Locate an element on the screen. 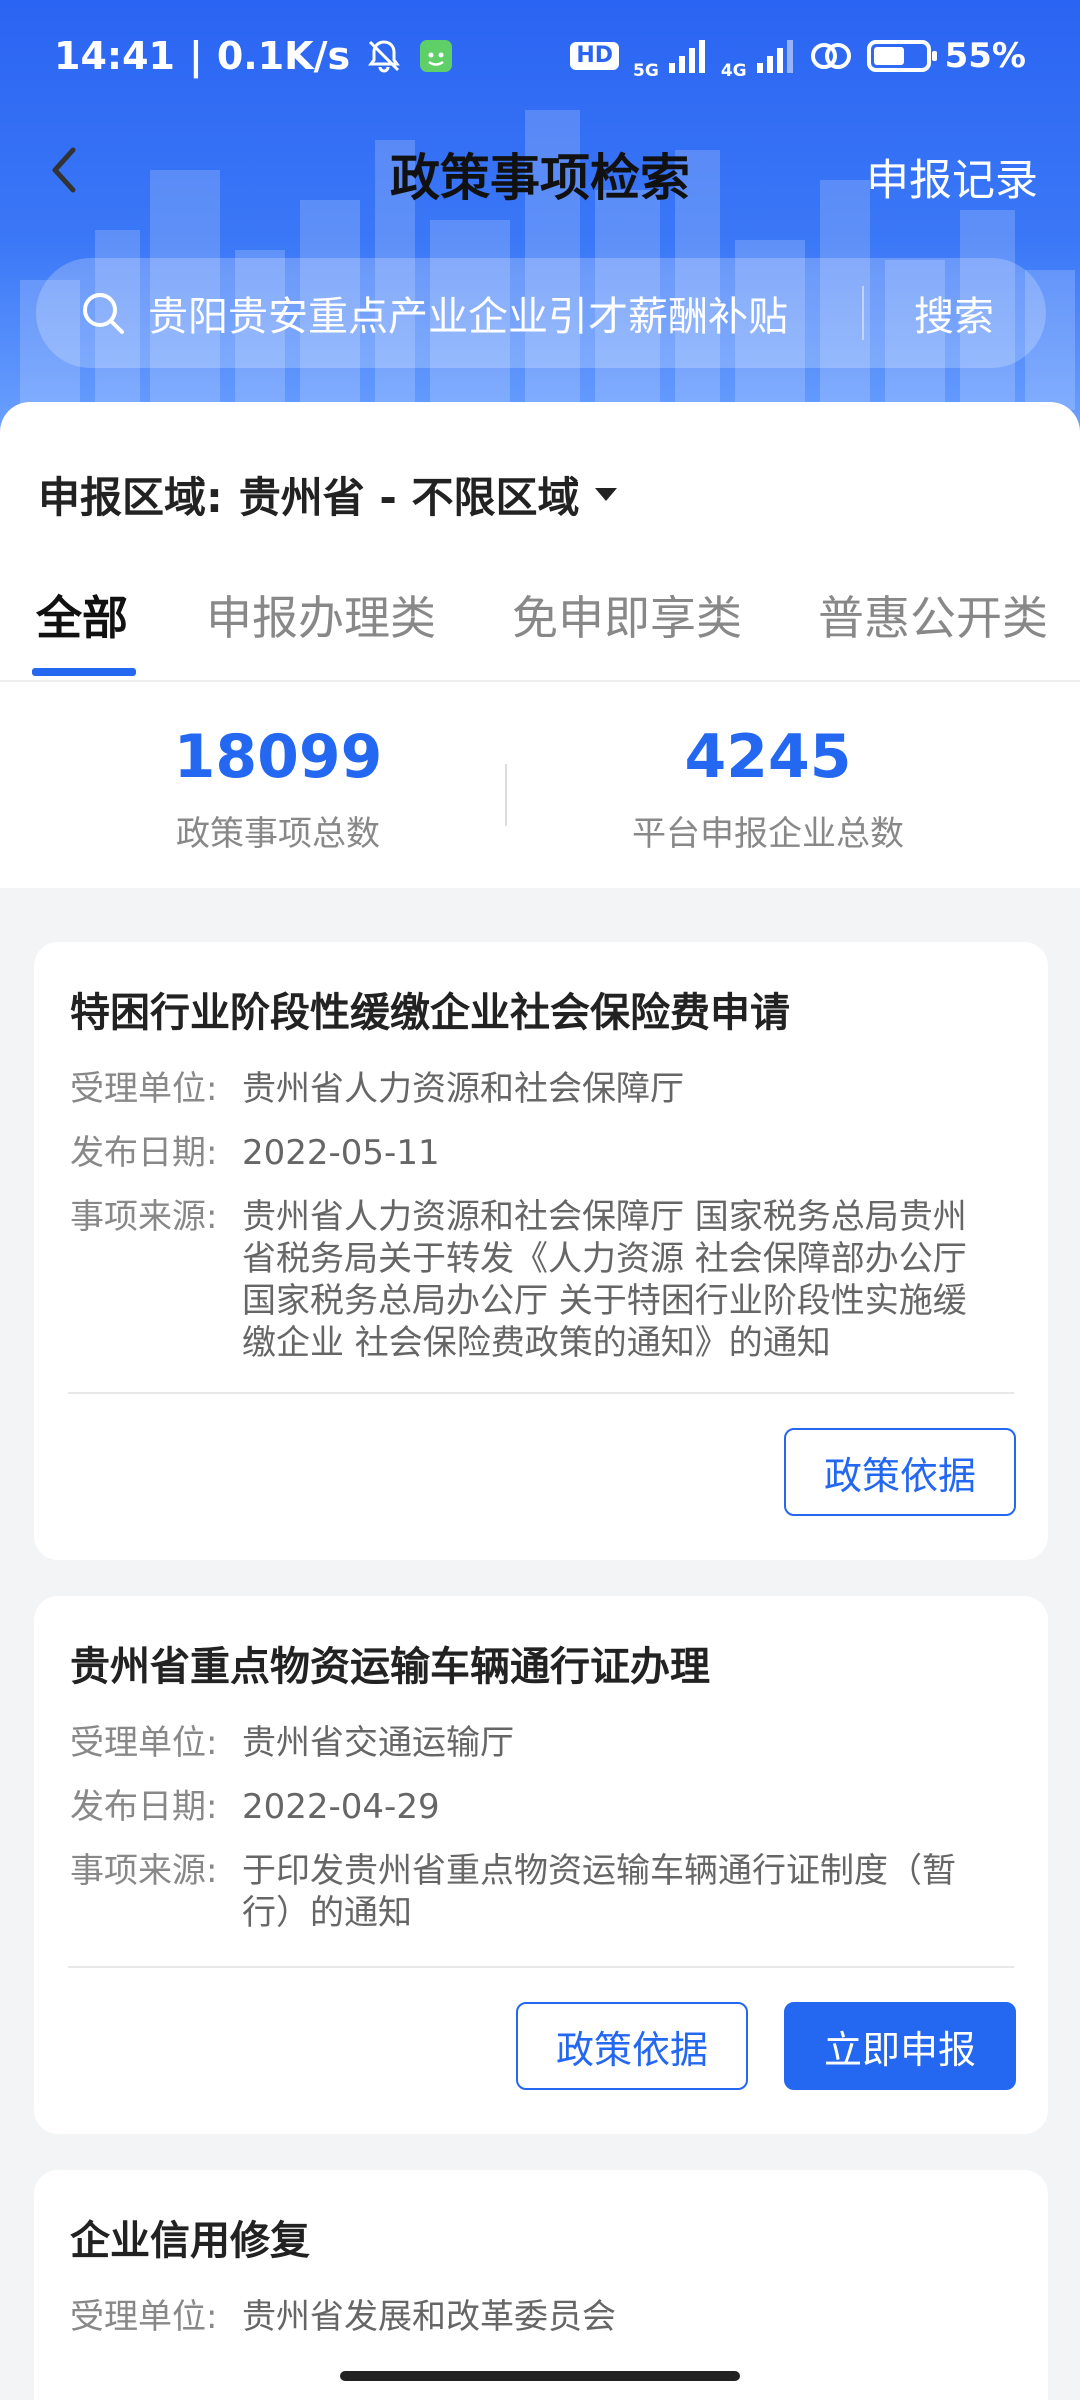 The image size is (1080, 2400). stat-label: 平台申报企业总数 is located at coordinates (768, 834).